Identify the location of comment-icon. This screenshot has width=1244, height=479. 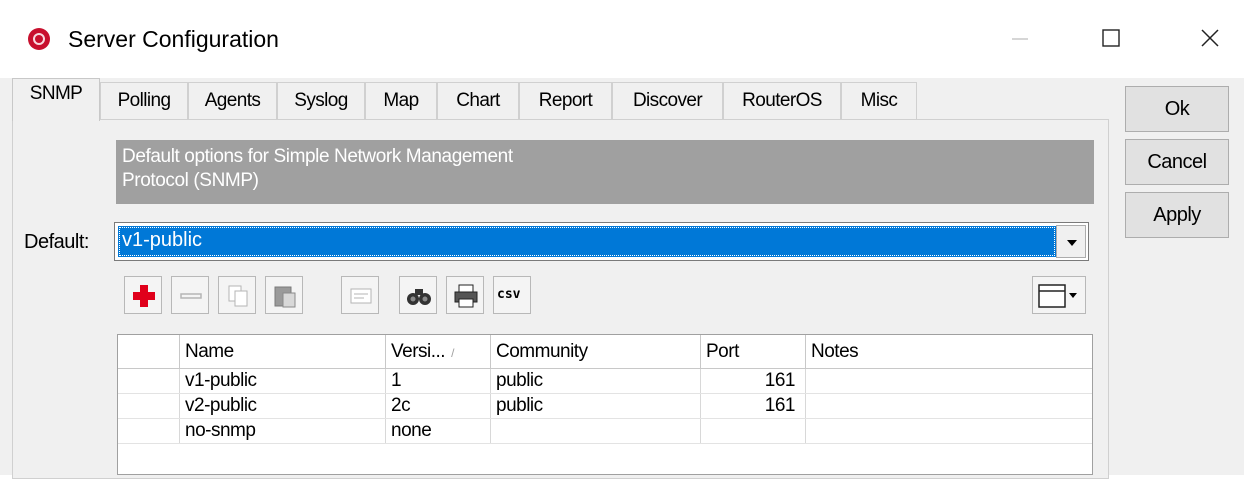
(361, 296).